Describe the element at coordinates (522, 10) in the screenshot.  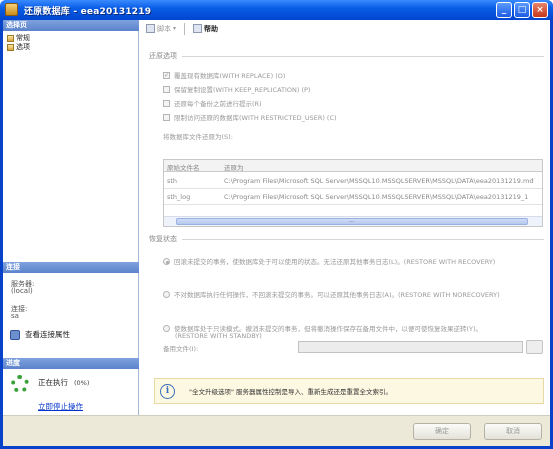
I see `maximize-button: □` at that location.